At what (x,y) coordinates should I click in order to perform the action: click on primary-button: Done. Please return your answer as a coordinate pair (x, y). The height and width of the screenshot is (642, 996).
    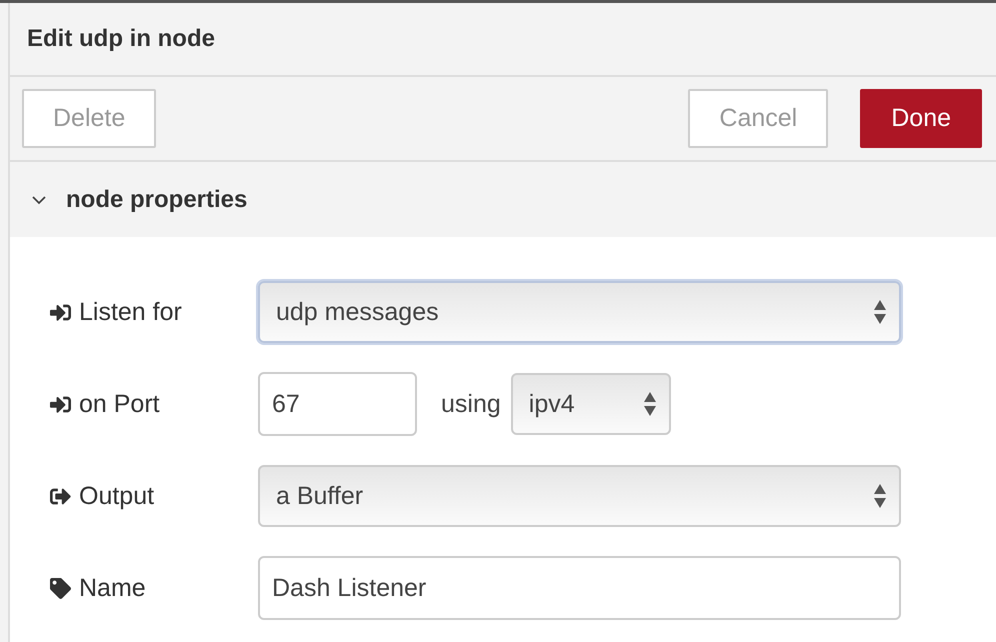
    Looking at the image, I should click on (921, 118).